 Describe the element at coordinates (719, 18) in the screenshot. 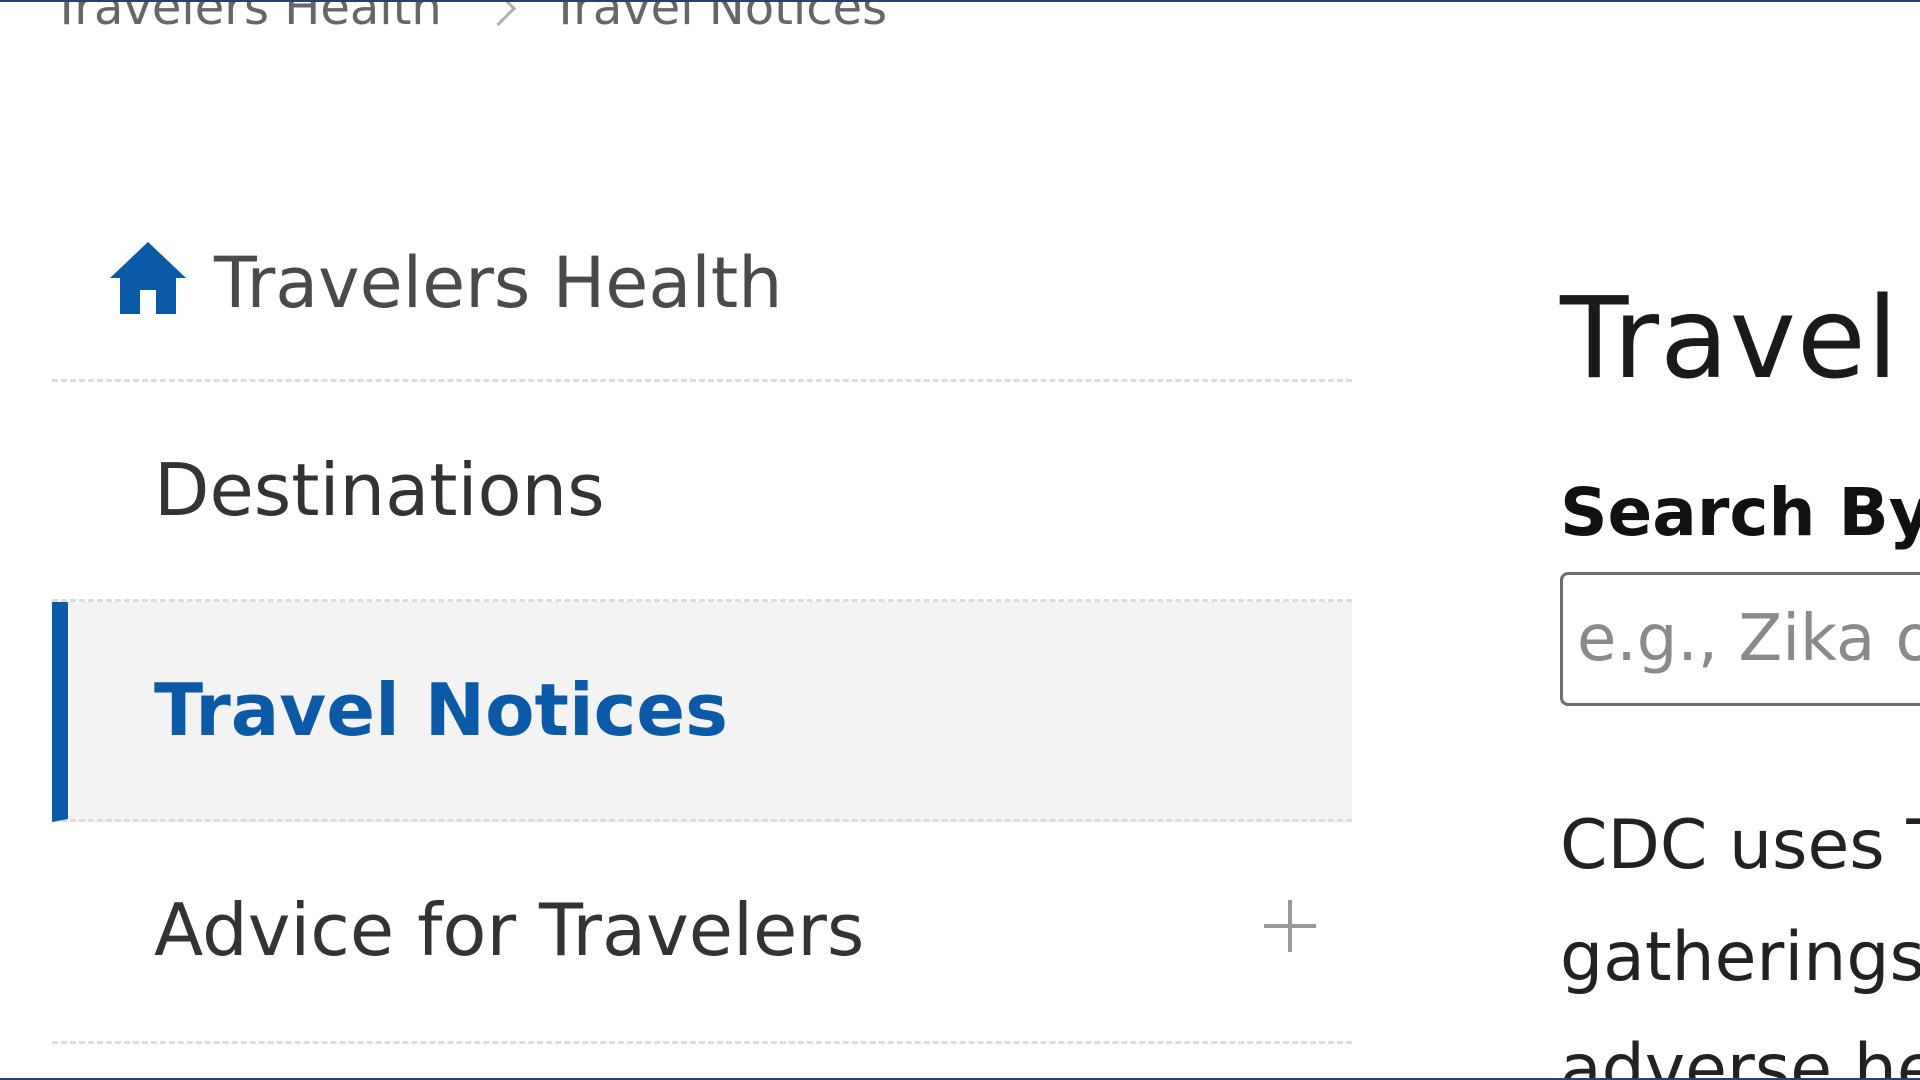

I see `breadcrumb-travel-notices: Travel Notices` at that location.